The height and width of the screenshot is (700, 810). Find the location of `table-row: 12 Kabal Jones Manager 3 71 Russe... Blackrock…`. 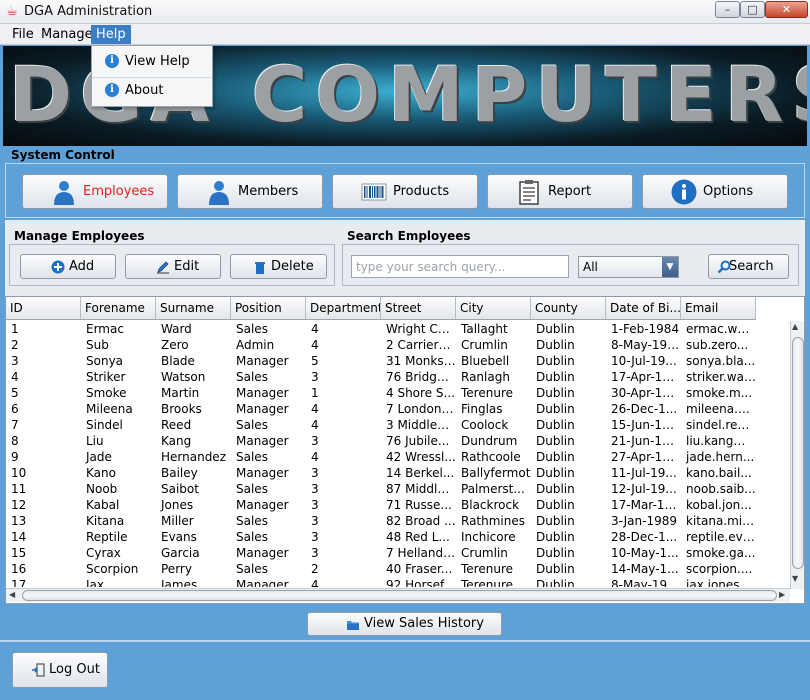

table-row: 12 Kabal Jones Manager 3 71 Russe... Blackrock… is located at coordinates (381, 505).